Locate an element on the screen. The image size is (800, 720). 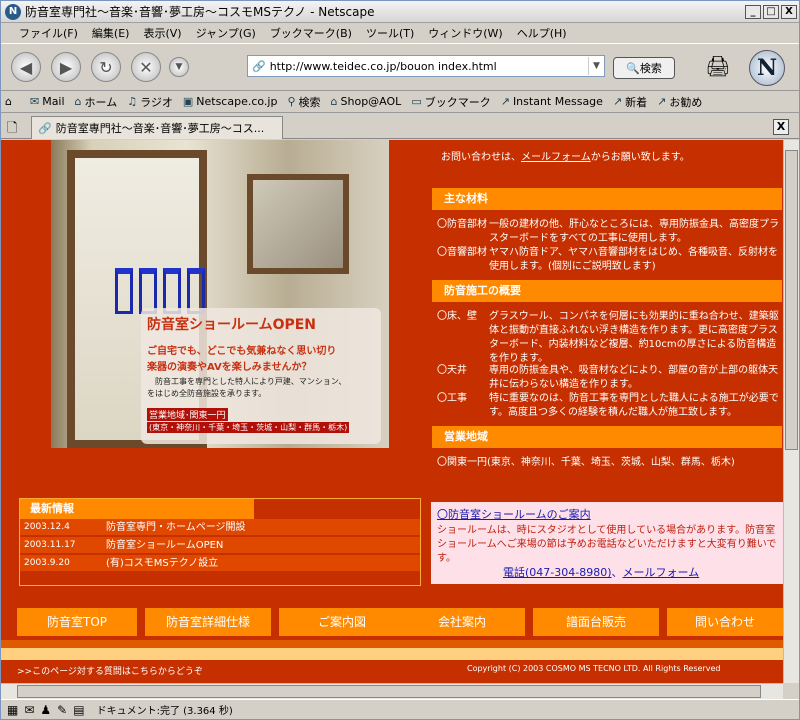
search-button: 🔍 検索 is located at coordinates (644, 68).